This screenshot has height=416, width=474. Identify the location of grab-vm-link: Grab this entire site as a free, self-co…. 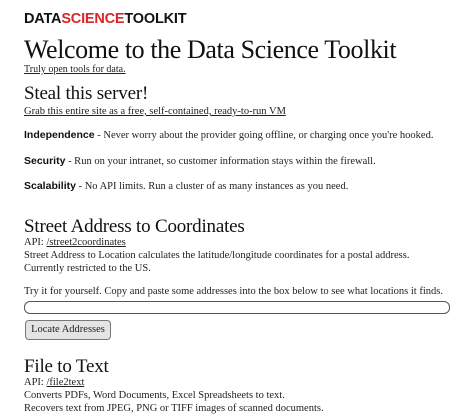
(155, 111).